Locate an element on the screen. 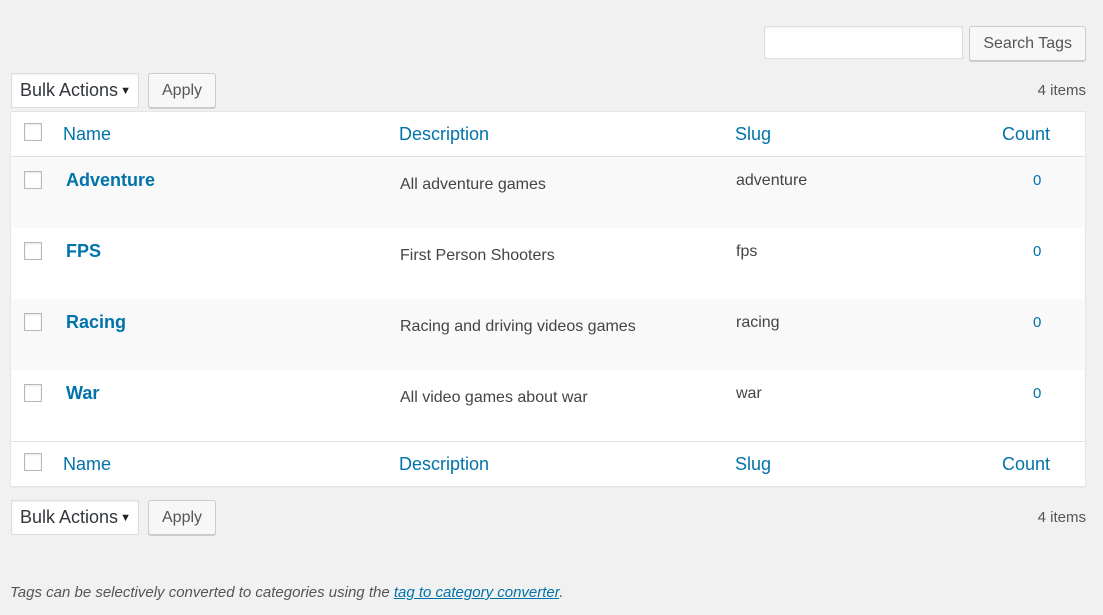 The width and height of the screenshot is (1103, 615). description-cell: All video games about war is located at coordinates (567, 406).